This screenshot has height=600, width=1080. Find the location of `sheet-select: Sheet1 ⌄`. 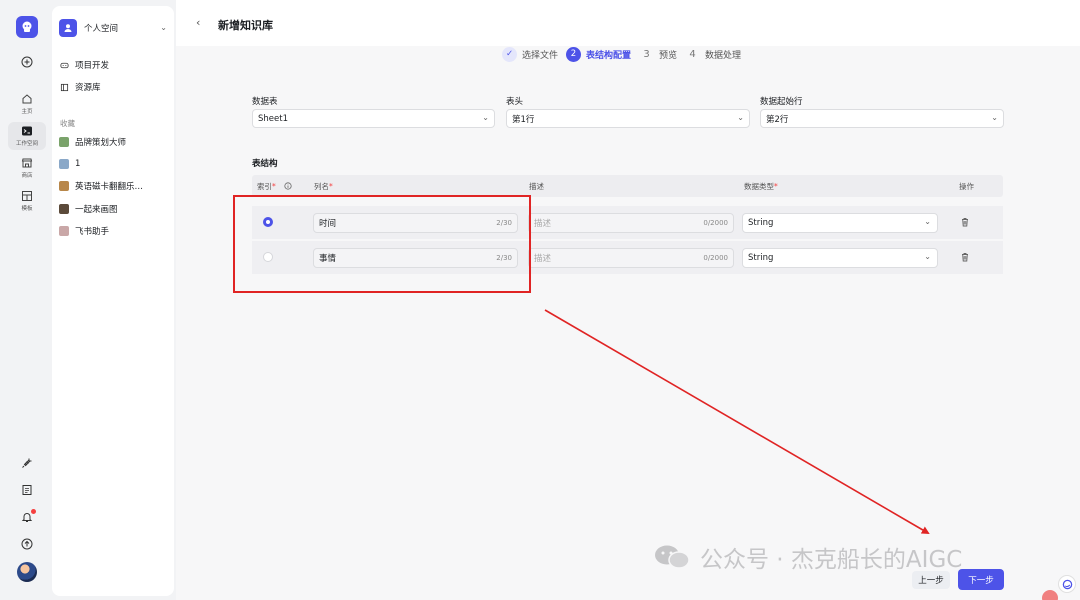

sheet-select: Sheet1 ⌄ is located at coordinates (373, 118).